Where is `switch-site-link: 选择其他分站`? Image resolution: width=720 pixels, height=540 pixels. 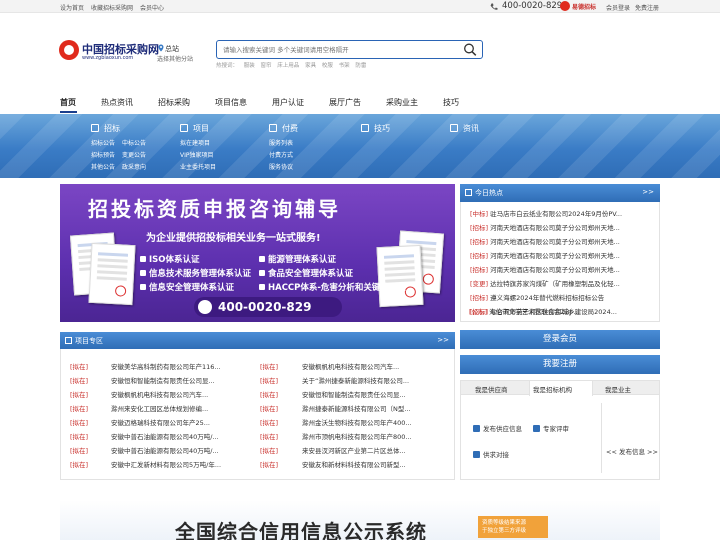 switch-site-link: 选择其他分站 is located at coordinates (175, 58).